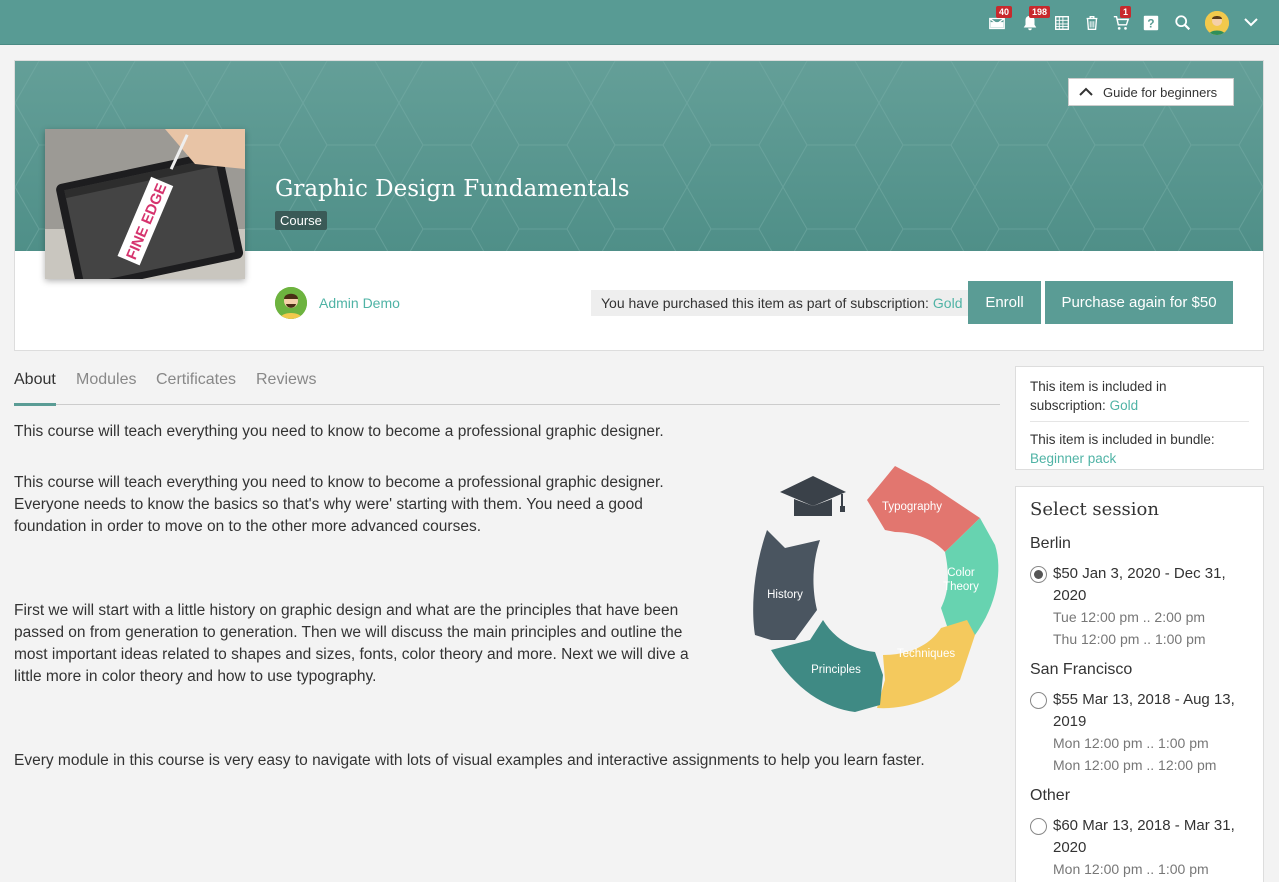  I want to click on history-label: History, so click(785, 595).